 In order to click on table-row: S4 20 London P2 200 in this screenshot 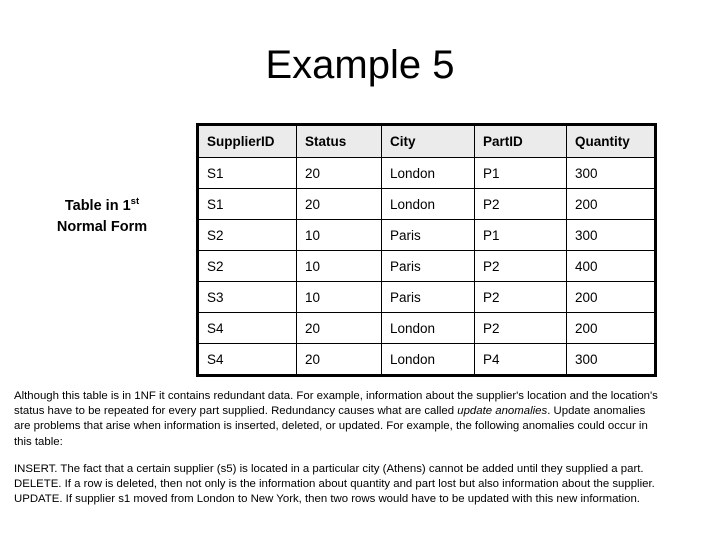, I will do `click(426, 328)`.